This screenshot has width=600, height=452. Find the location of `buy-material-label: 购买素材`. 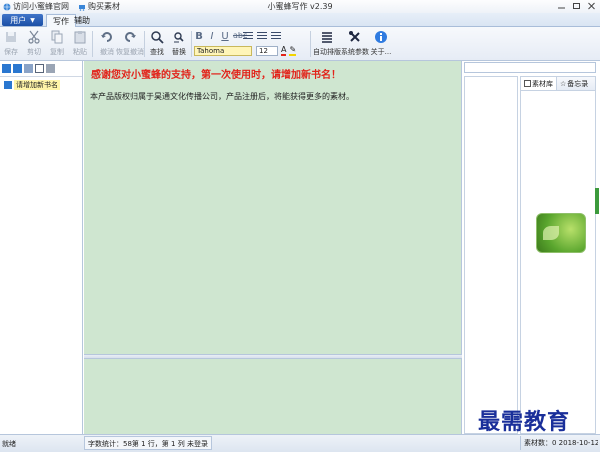

buy-material-label: 购买素材 is located at coordinates (104, 6).